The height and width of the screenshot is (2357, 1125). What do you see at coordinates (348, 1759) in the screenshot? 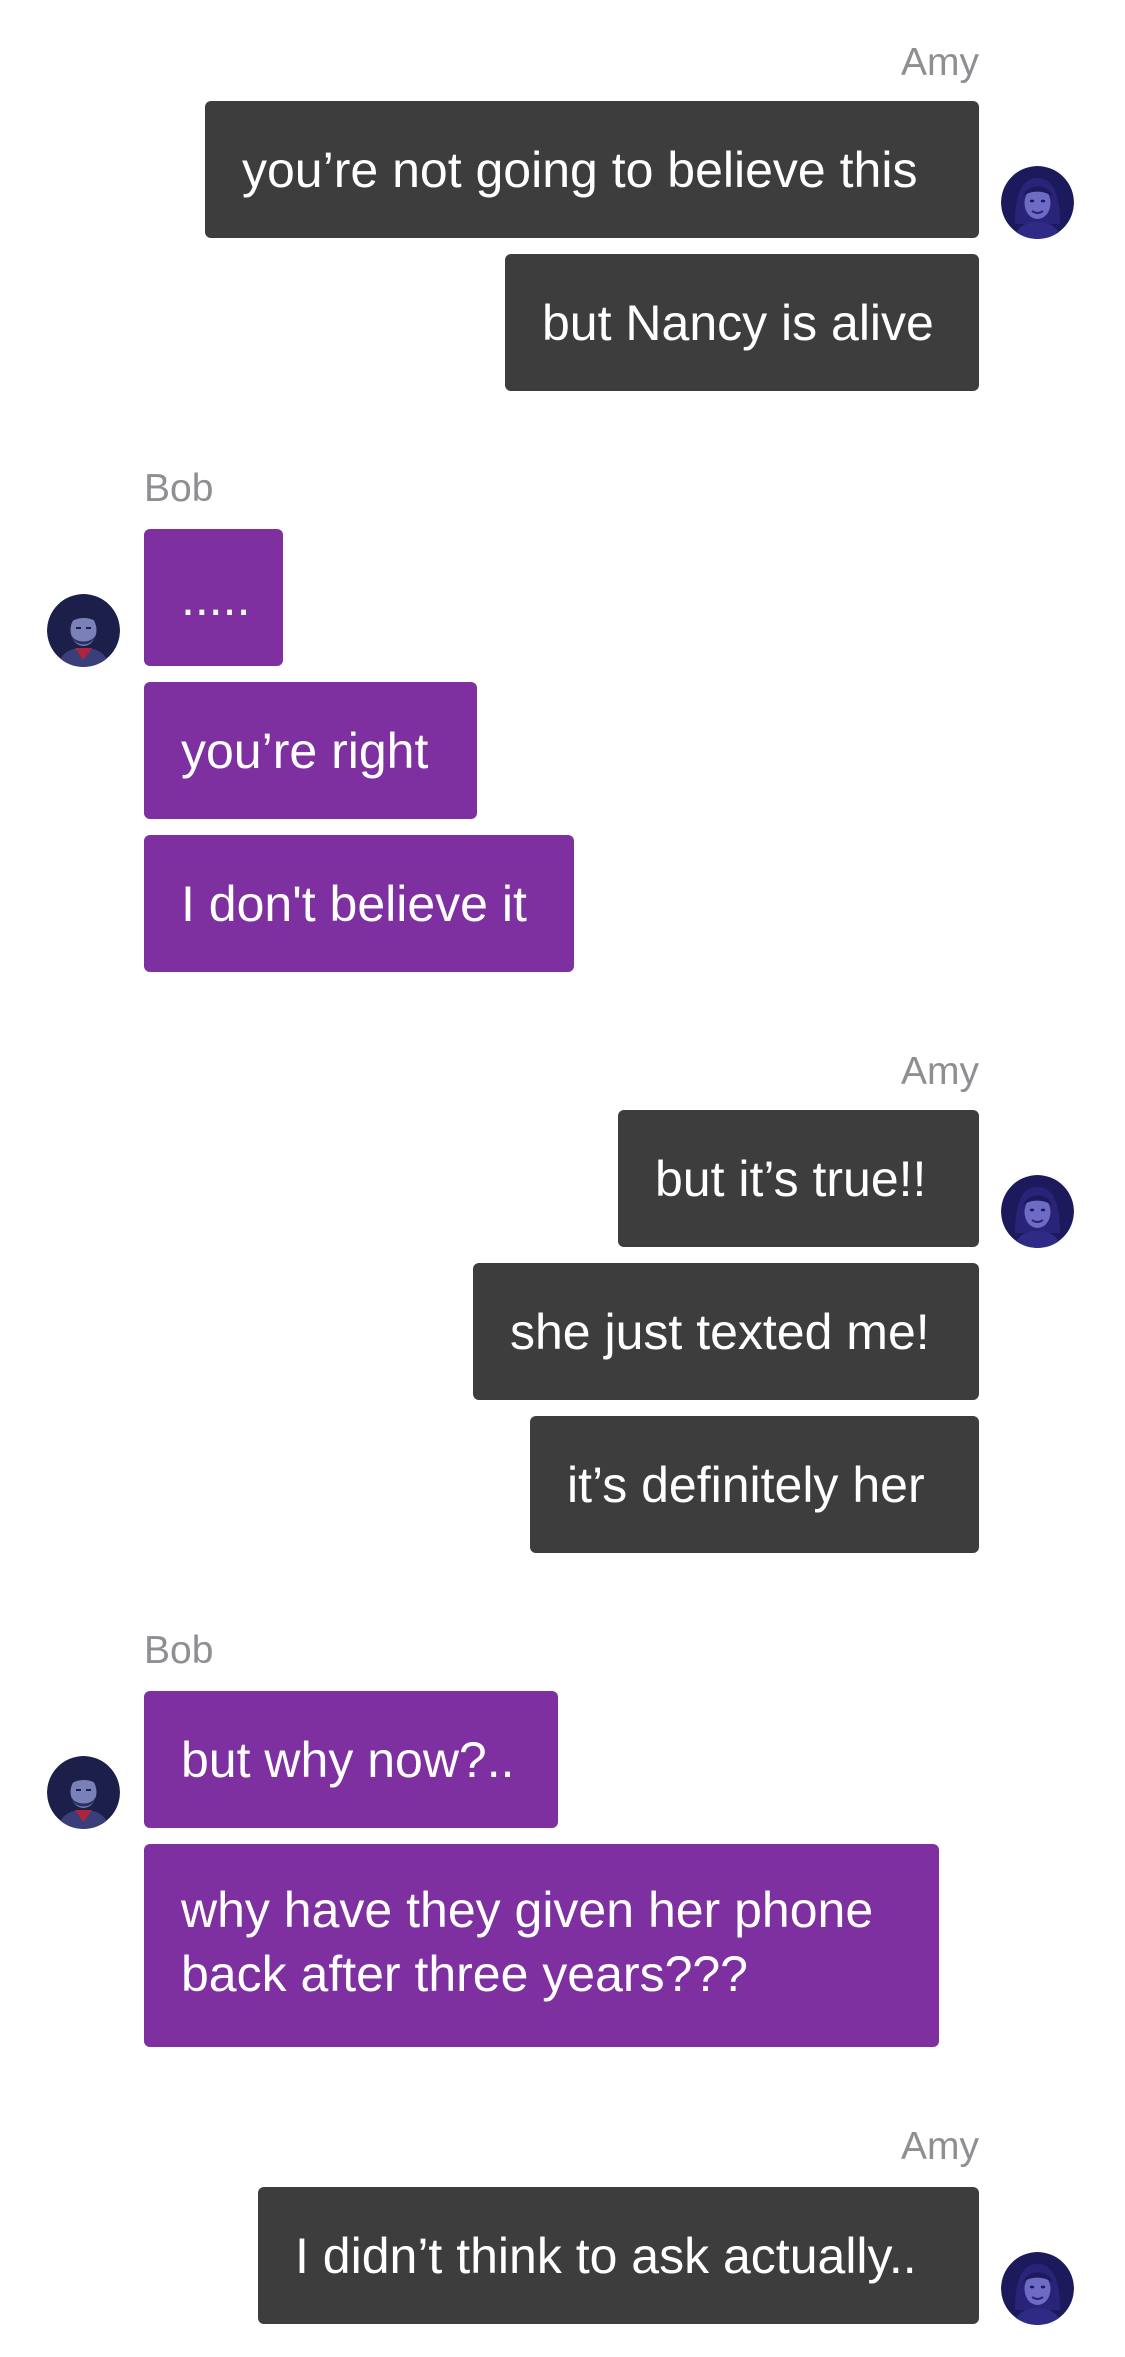
I see `message-text: but why now?..` at bounding box center [348, 1759].